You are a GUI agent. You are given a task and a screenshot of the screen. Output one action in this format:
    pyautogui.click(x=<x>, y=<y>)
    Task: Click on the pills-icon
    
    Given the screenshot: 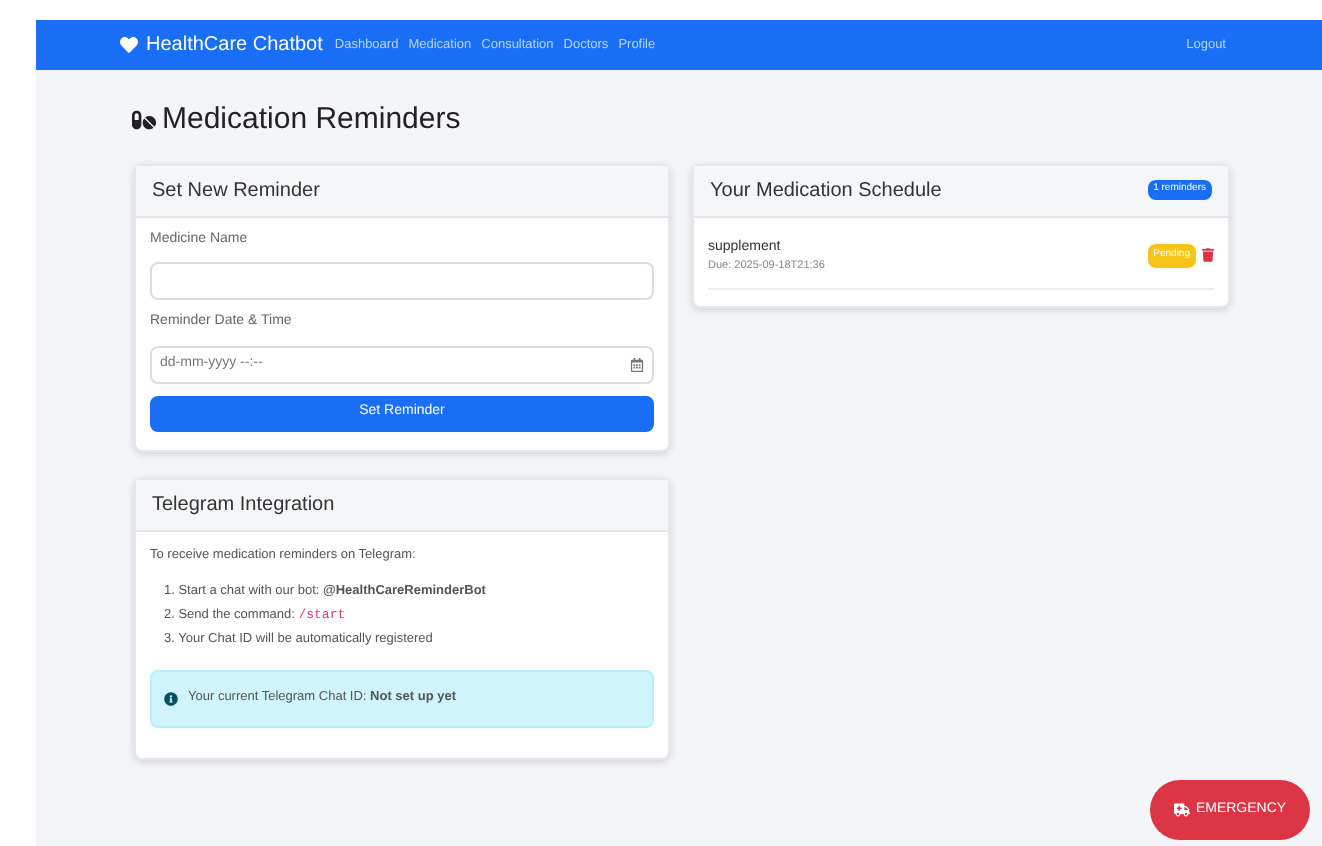 What is the action you would take?
    pyautogui.click(x=144, y=120)
    